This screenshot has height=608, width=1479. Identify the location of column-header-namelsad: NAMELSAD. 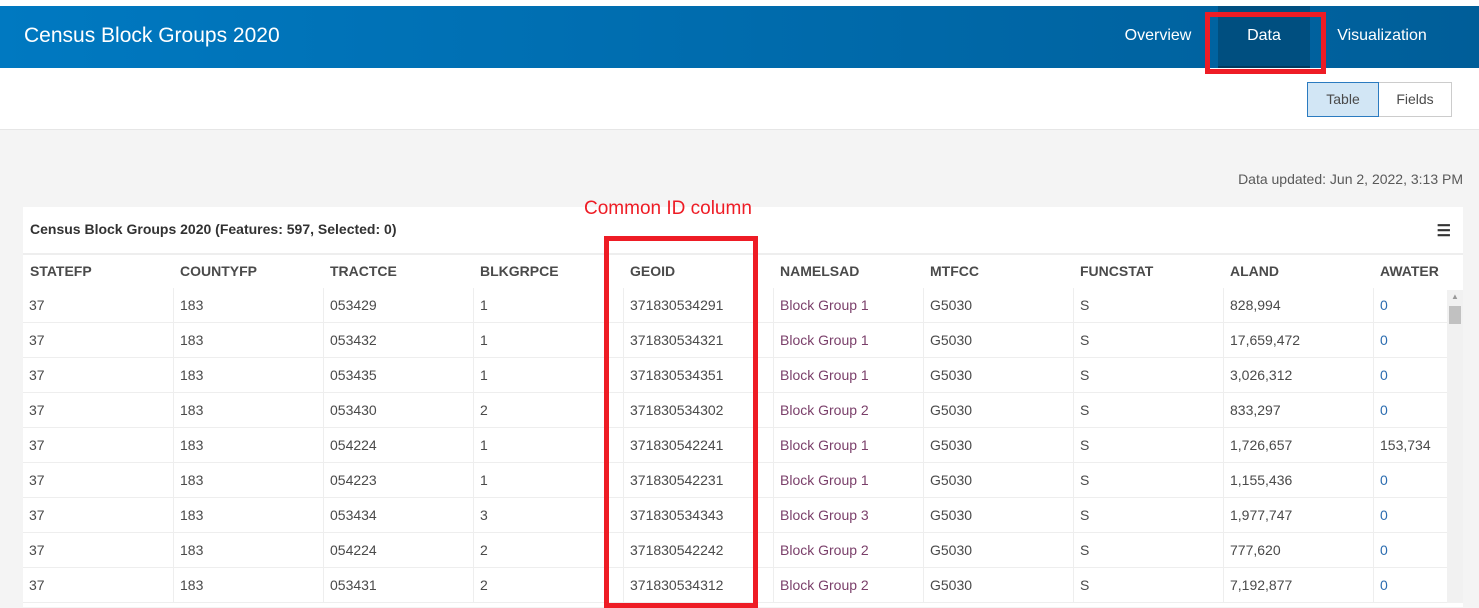
(816, 271).